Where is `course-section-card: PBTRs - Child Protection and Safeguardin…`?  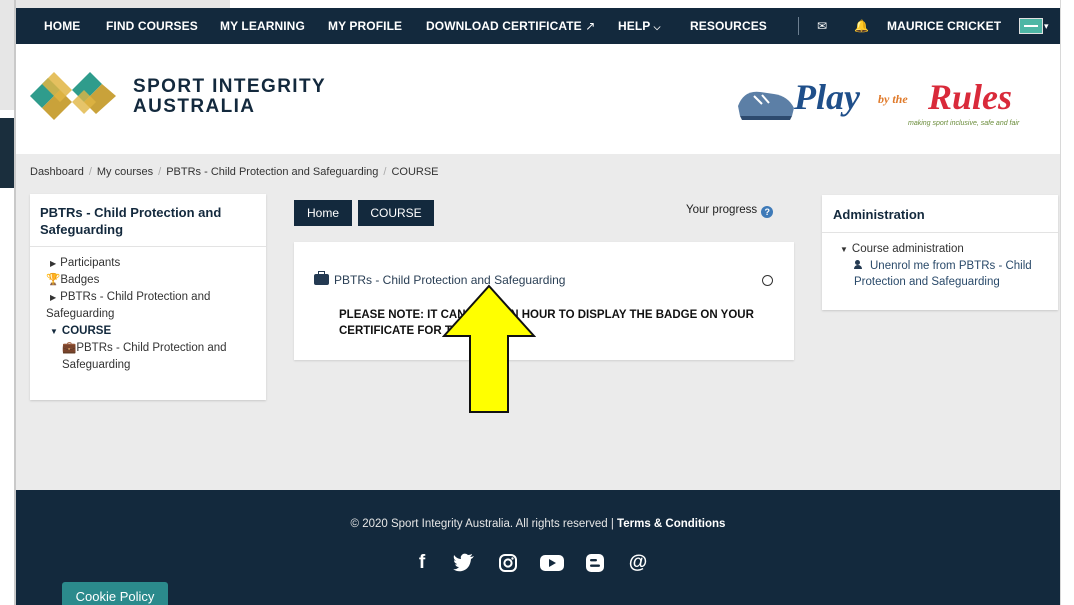 course-section-card: PBTRs - Child Protection and Safeguardin… is located at coordinates (544, 301).